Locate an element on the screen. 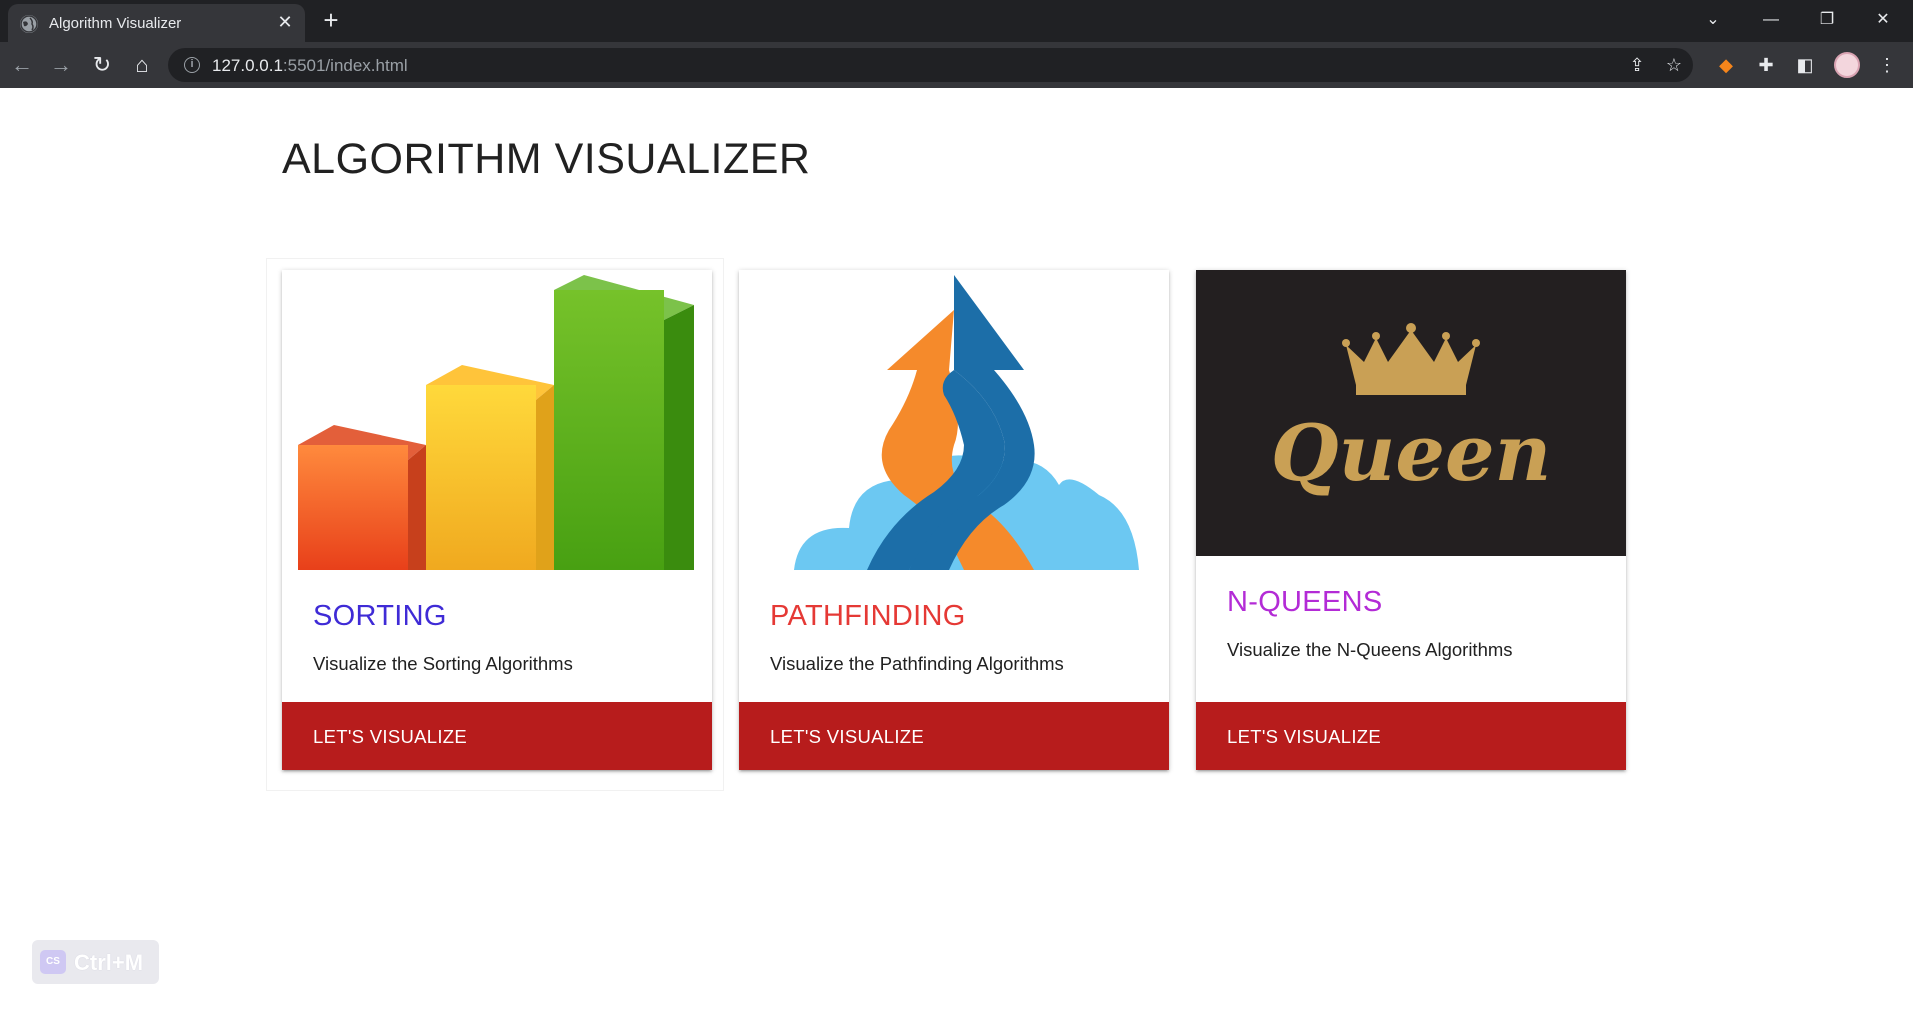  extensions-puzzle-icon: ✚ is located at coordinates (1766, 65).